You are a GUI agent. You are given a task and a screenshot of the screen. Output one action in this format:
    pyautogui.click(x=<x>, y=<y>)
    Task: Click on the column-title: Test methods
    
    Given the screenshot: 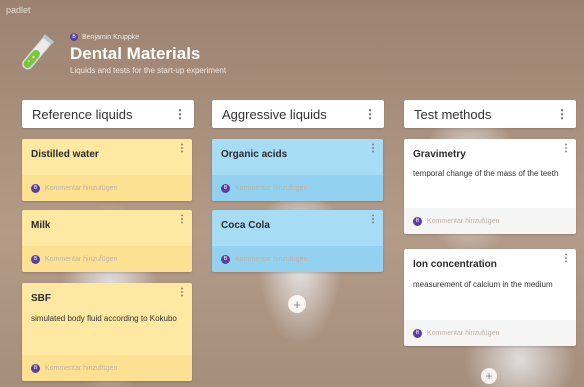 What is the action you would take?
    pyautogui.click(x=453, y=114)
    